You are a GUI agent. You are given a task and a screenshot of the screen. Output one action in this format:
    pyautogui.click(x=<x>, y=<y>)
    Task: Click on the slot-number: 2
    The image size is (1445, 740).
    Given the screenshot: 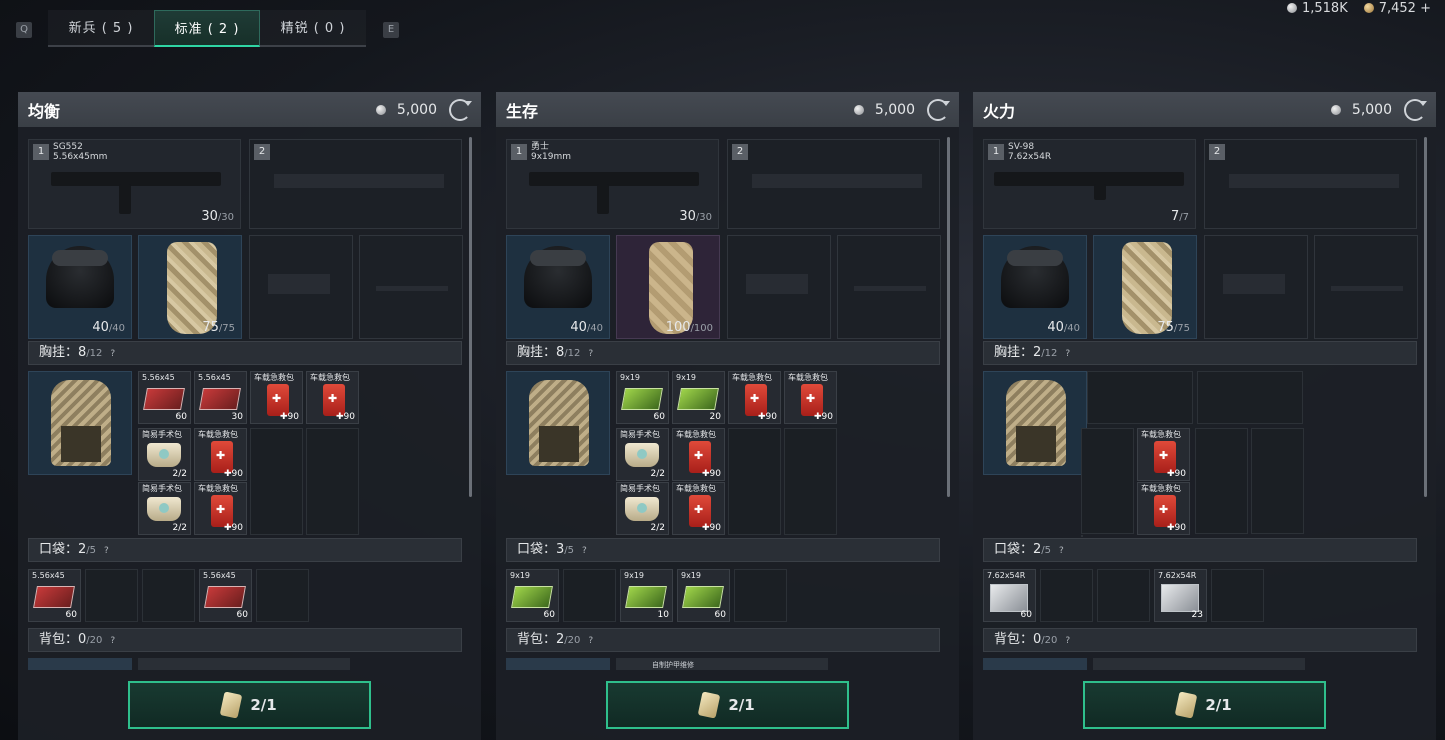 What is the action you would take?
    pyautogui.click(x=1217, y=152)
    